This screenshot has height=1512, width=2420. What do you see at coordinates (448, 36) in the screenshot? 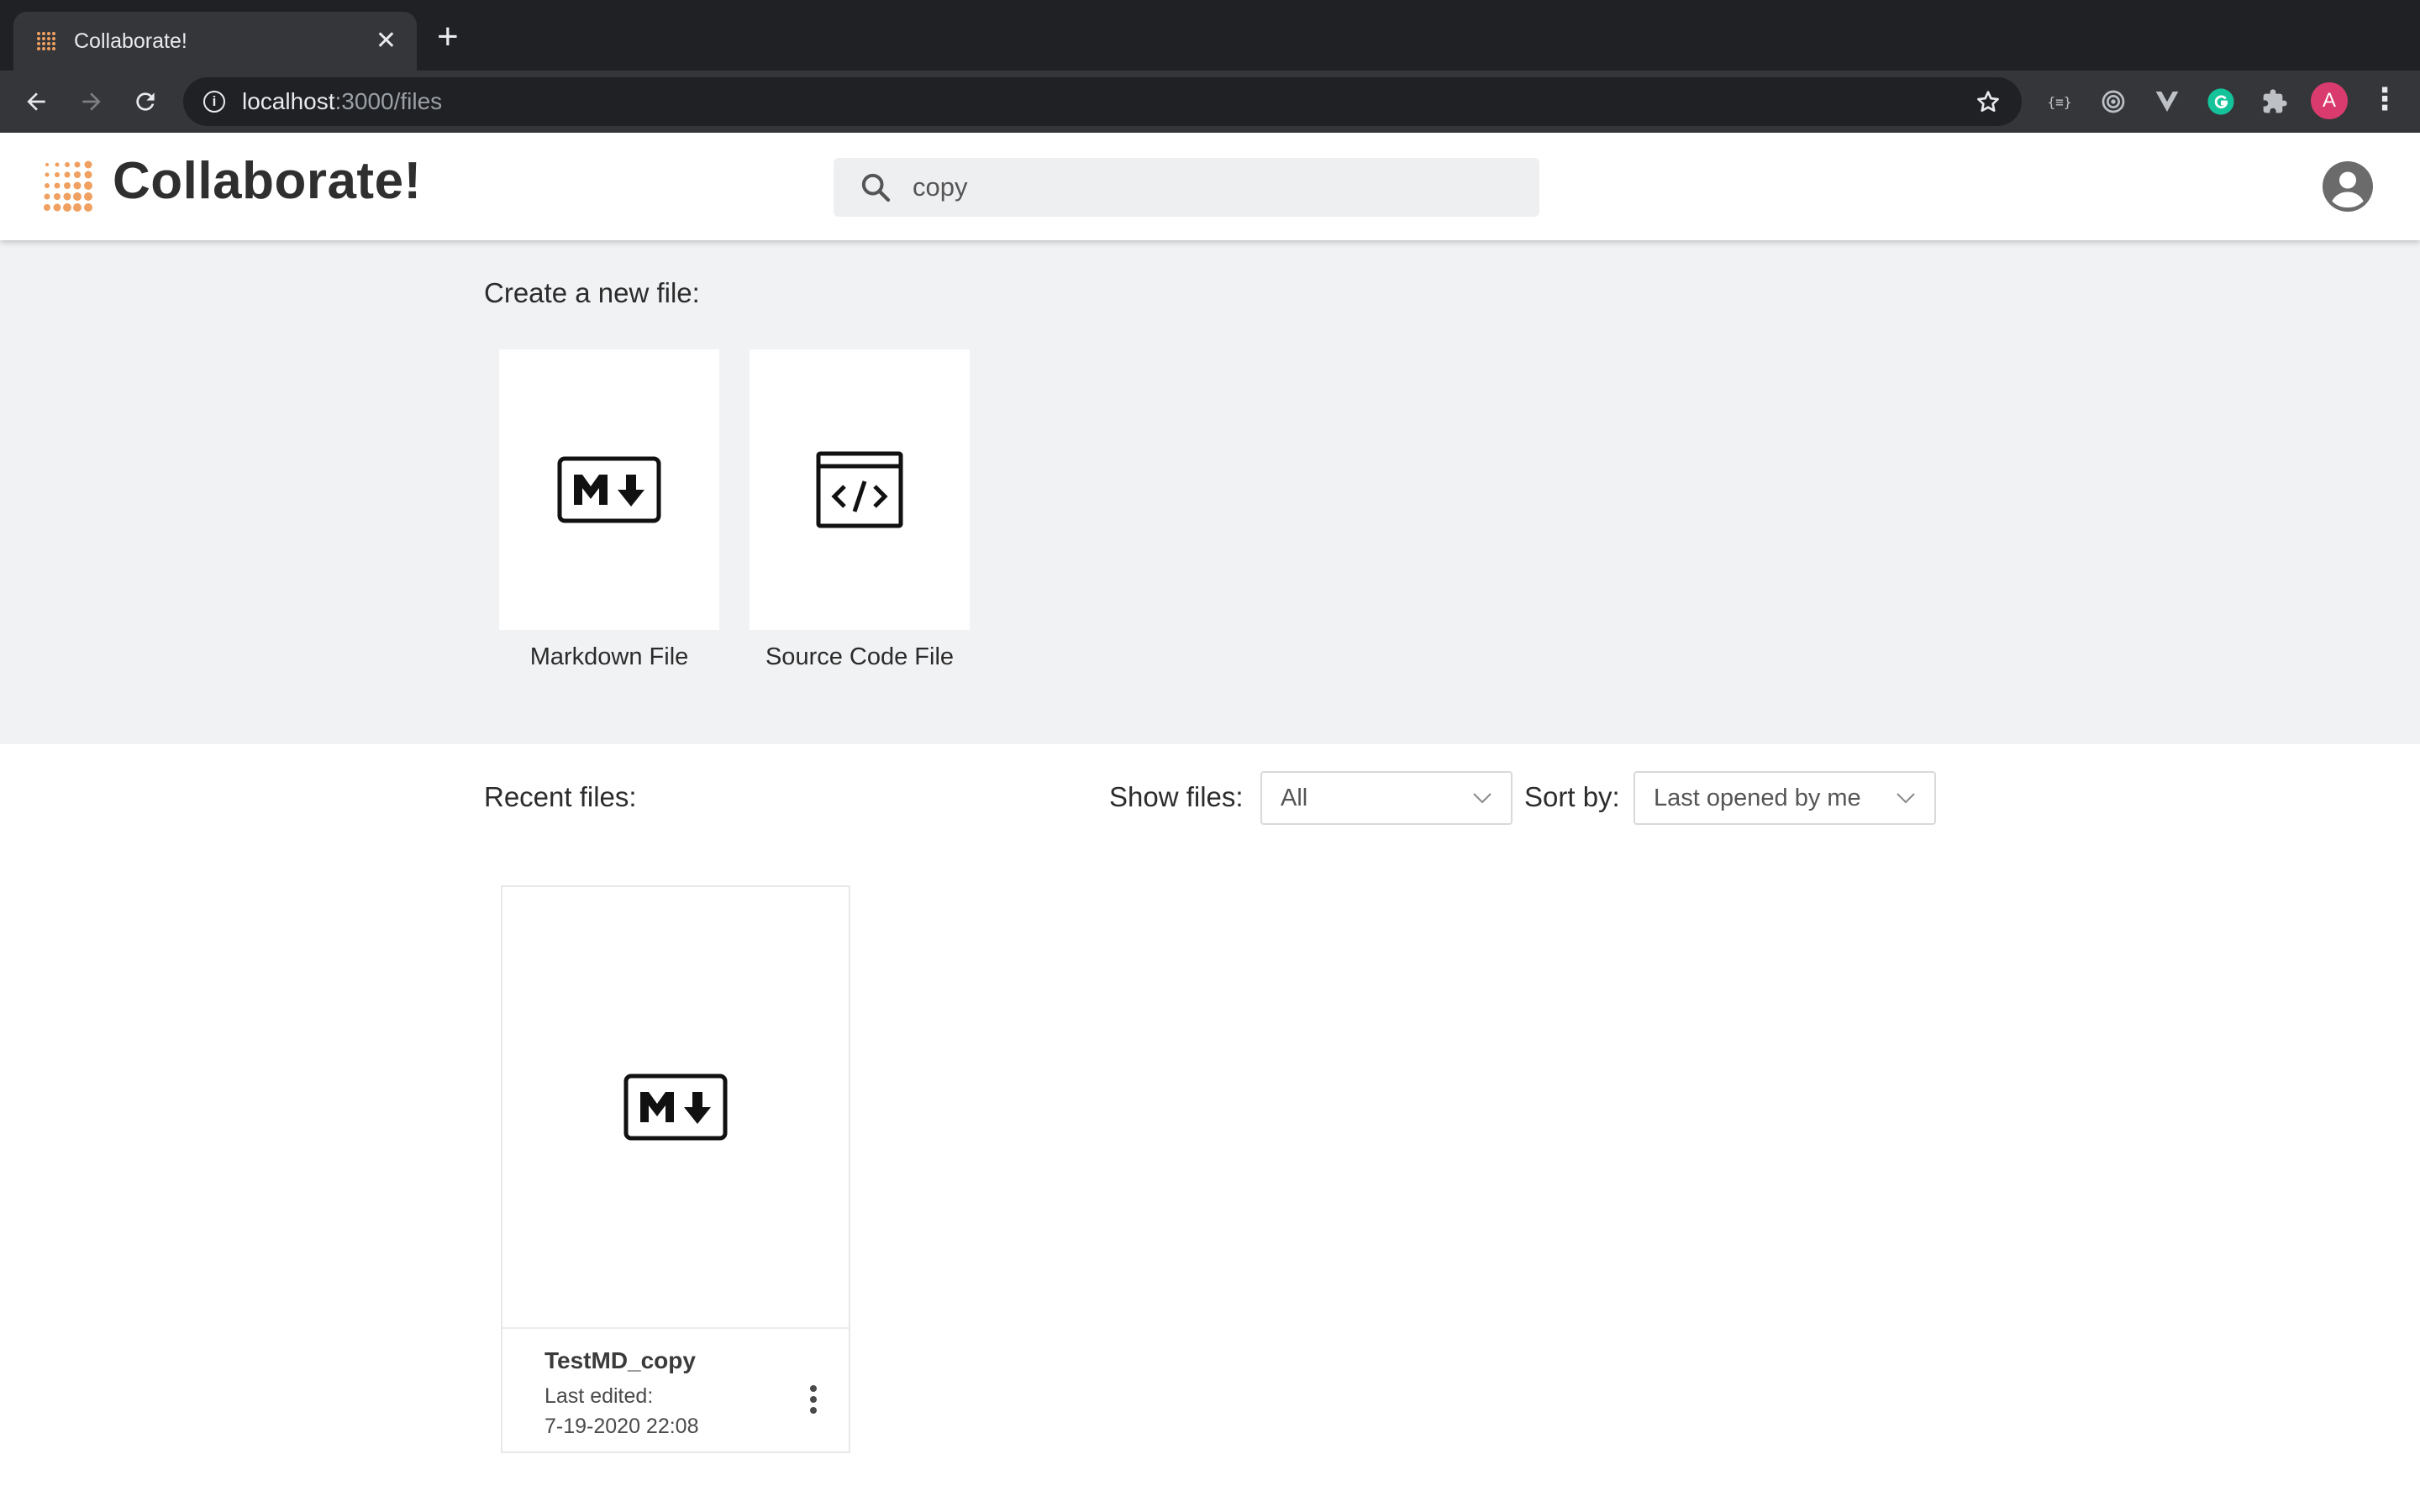
I see `new-tab-button: +` at bounding box center [448, 36].